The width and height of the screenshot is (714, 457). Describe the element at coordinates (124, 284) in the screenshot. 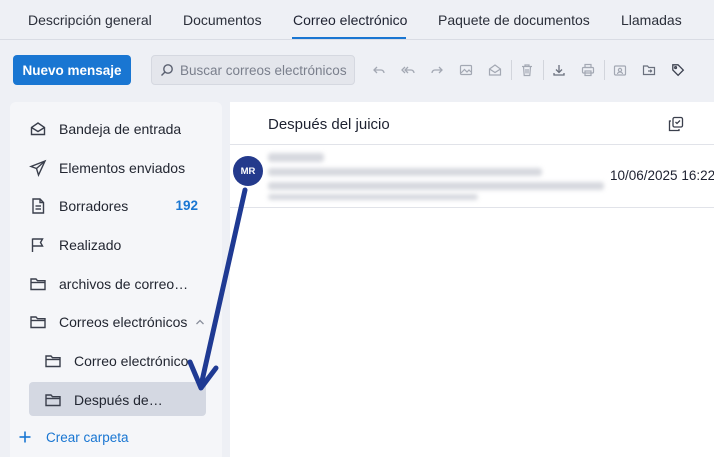

I see `sidebar-item-label: archivos de correos electrónicos` at that location.